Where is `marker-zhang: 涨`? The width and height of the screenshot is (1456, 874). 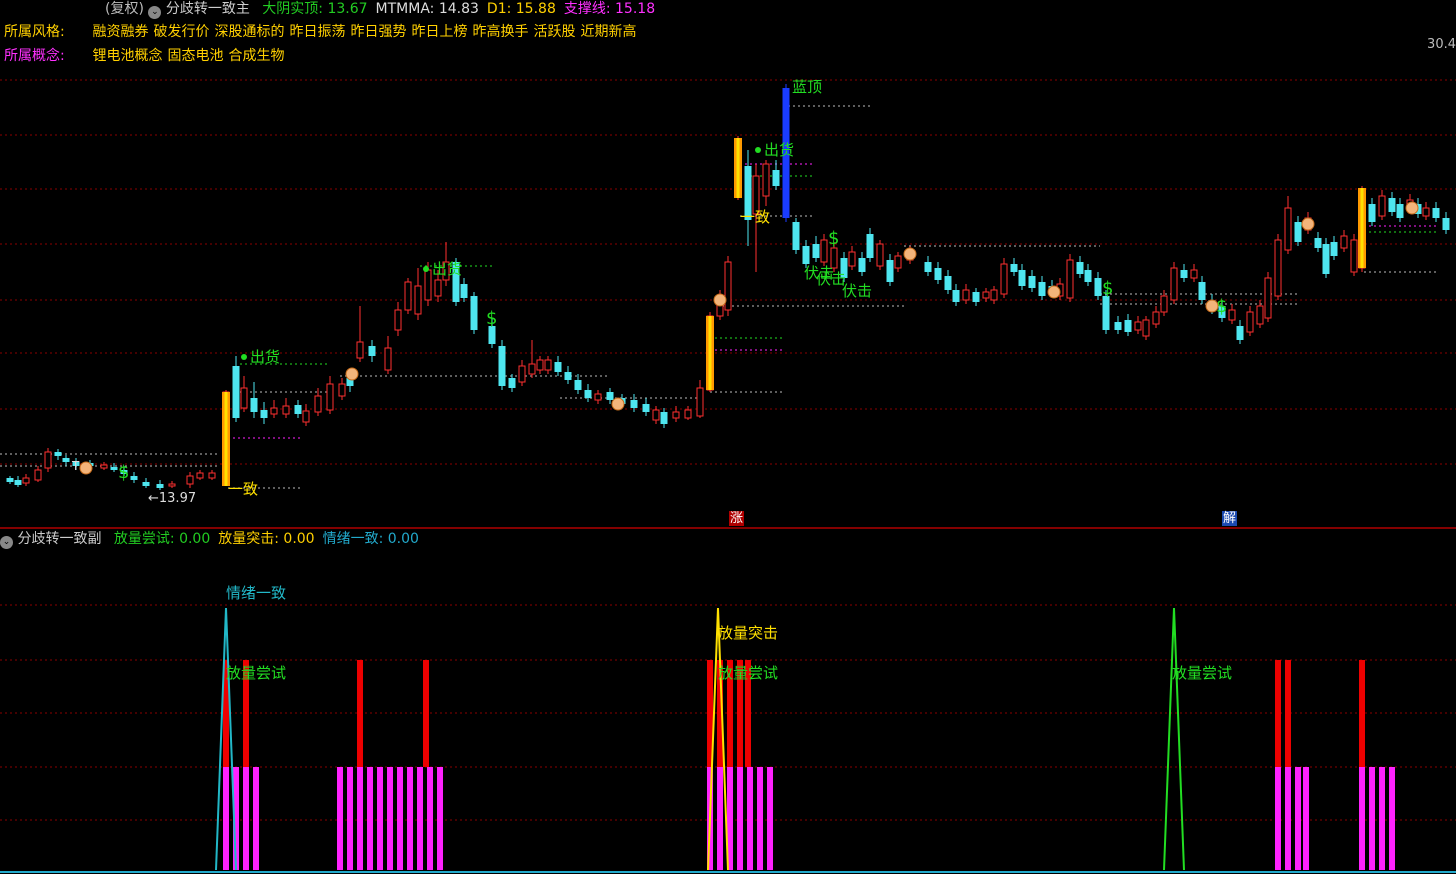
marker-zhang: 涨 is located at coordinates (736, 518).